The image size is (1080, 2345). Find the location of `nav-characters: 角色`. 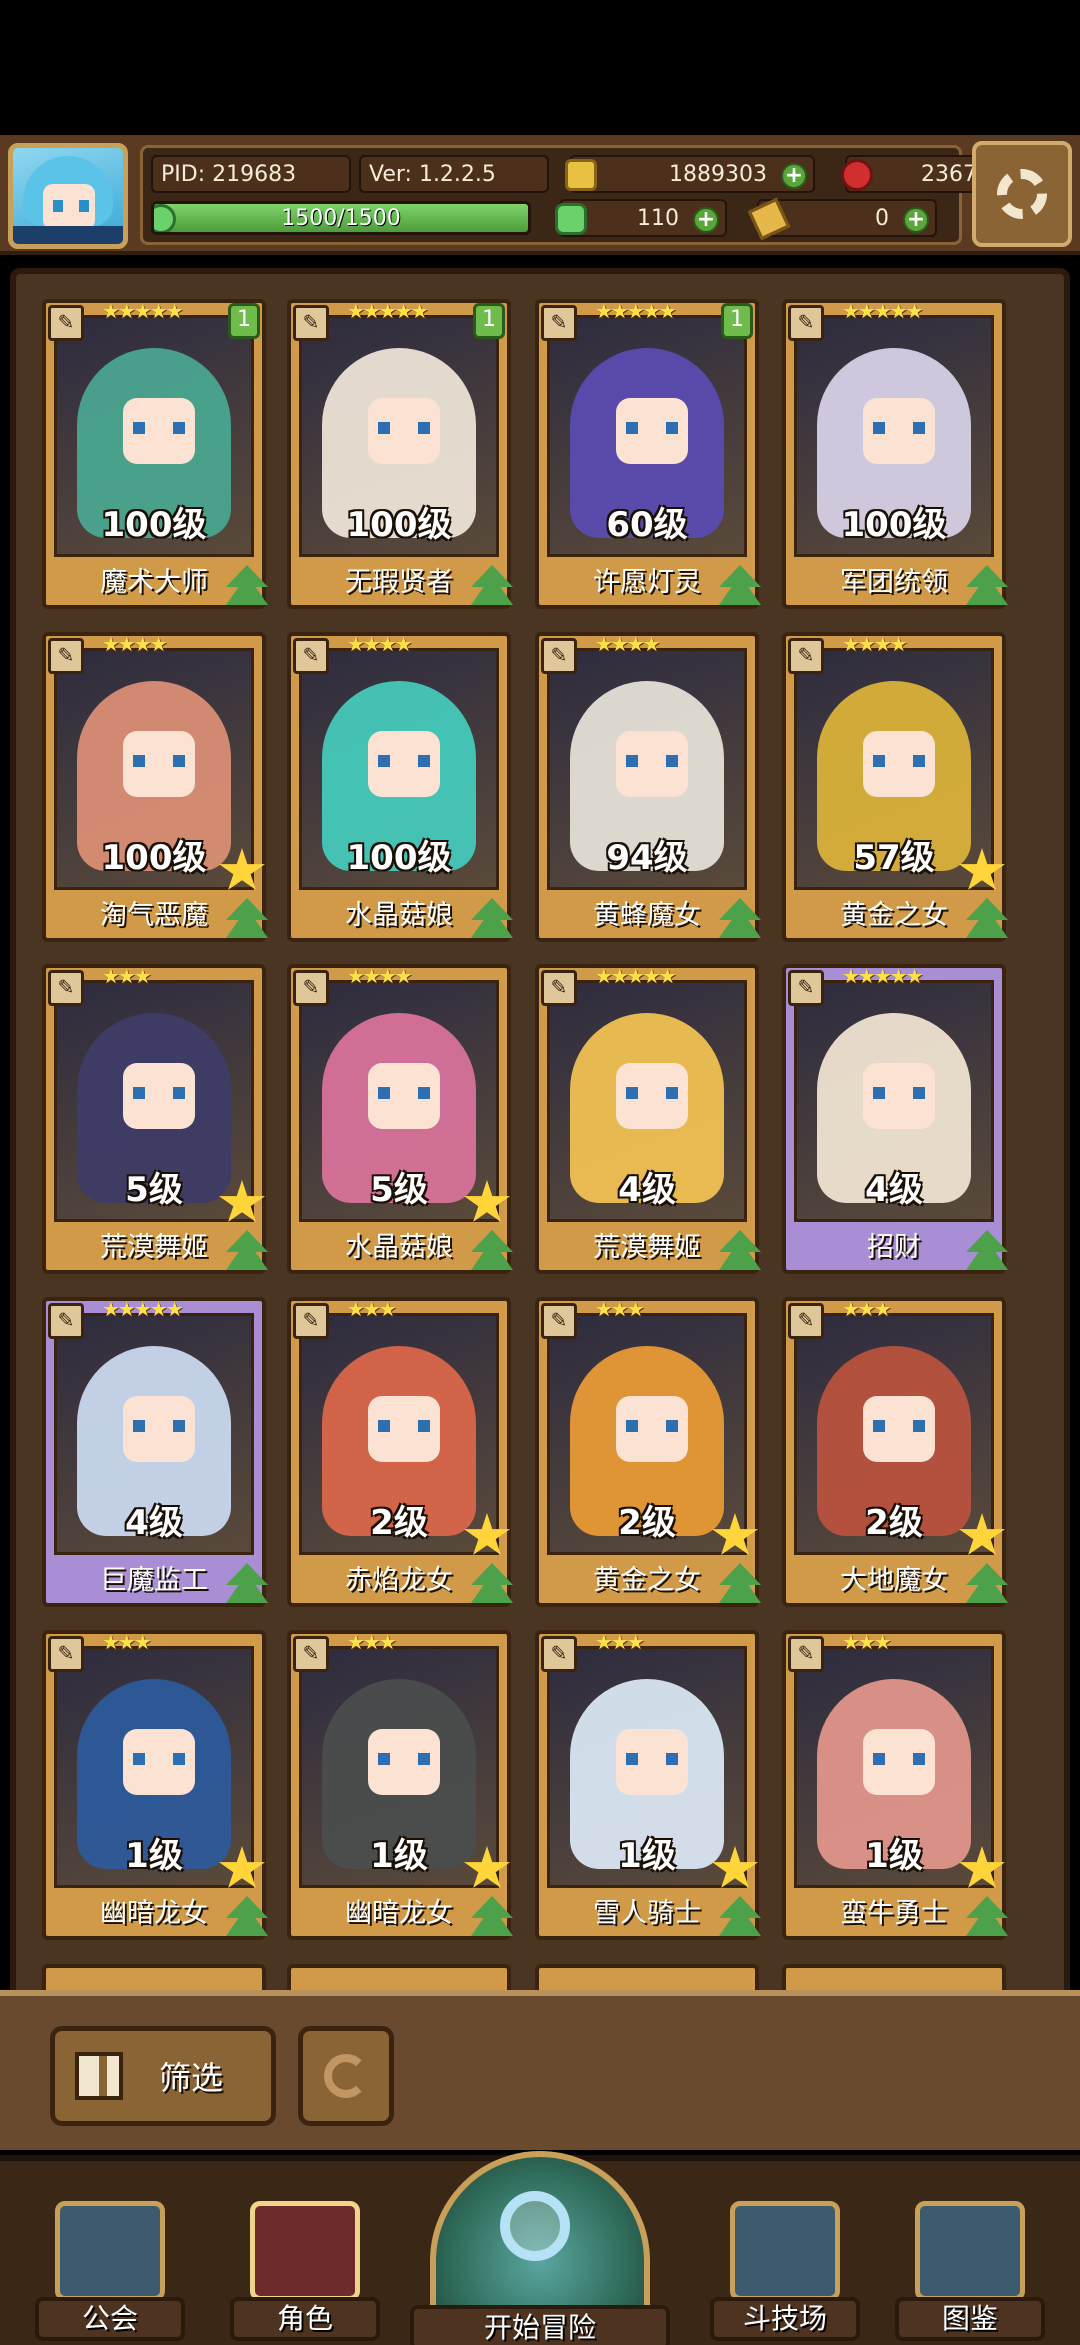

nav-characters: 角色 is located at coordinates (305, 2271).